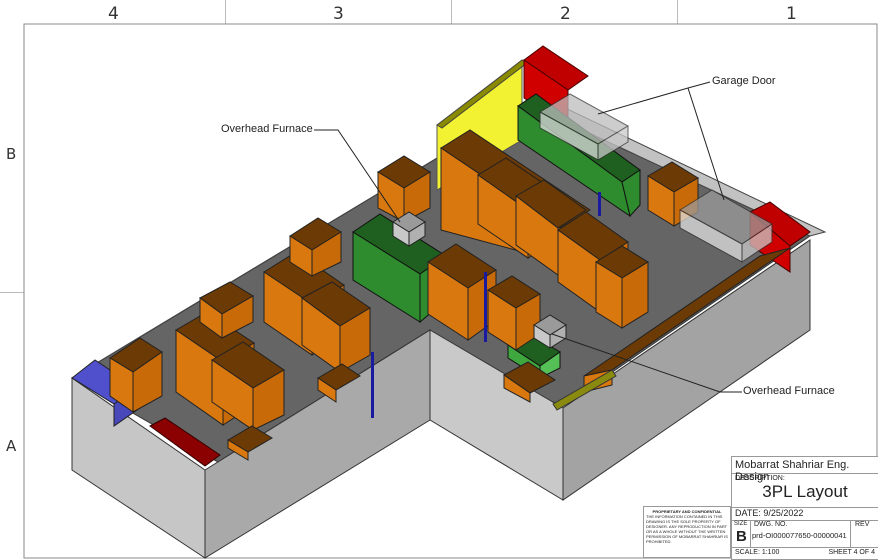 This screenshot has width=878, height=560. I want to click on rev-label: REV, so click(862, 524).